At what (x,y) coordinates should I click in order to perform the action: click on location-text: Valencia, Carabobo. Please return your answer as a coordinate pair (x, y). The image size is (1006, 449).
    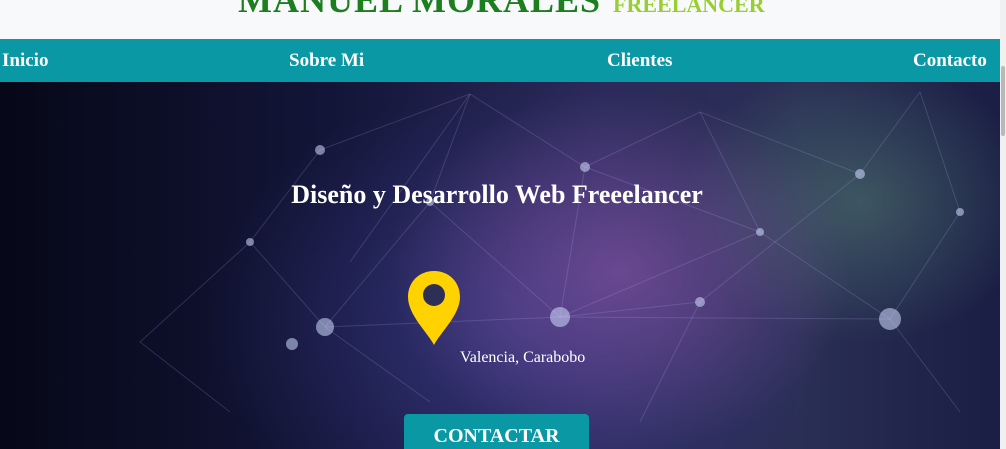
    Looking at the image, I should click on (523, 357).